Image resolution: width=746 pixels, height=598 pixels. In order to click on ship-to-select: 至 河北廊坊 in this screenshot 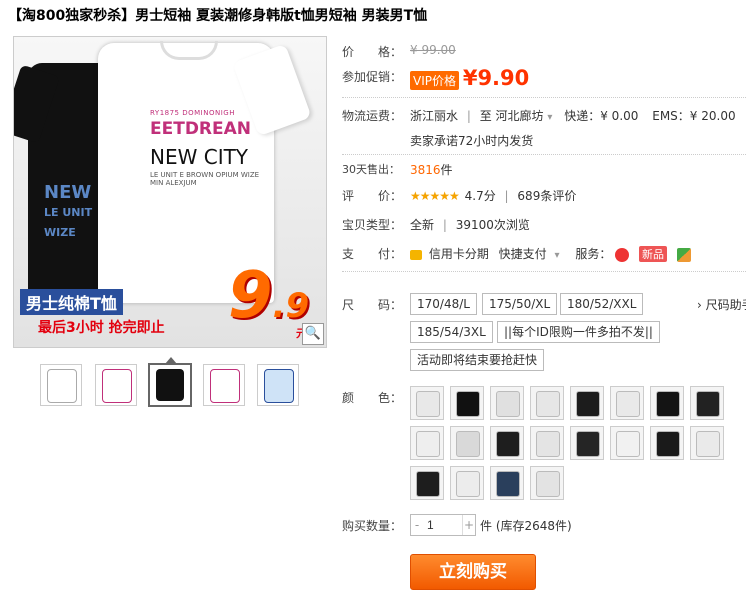, I will do `click(512, 116)`.